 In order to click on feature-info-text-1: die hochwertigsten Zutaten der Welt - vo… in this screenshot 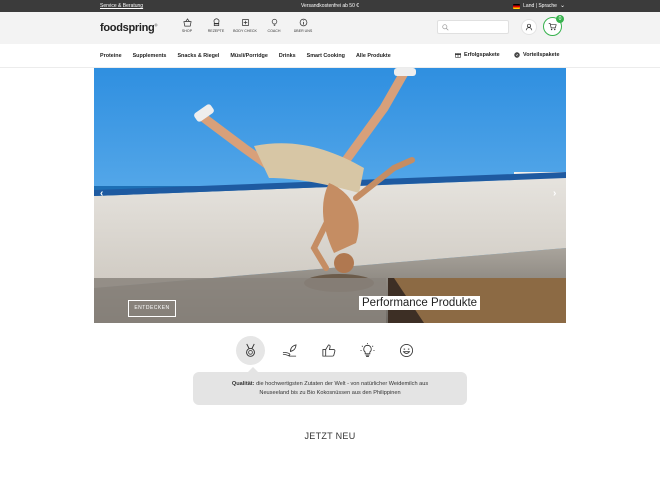, I will do `click(341, 384)`.